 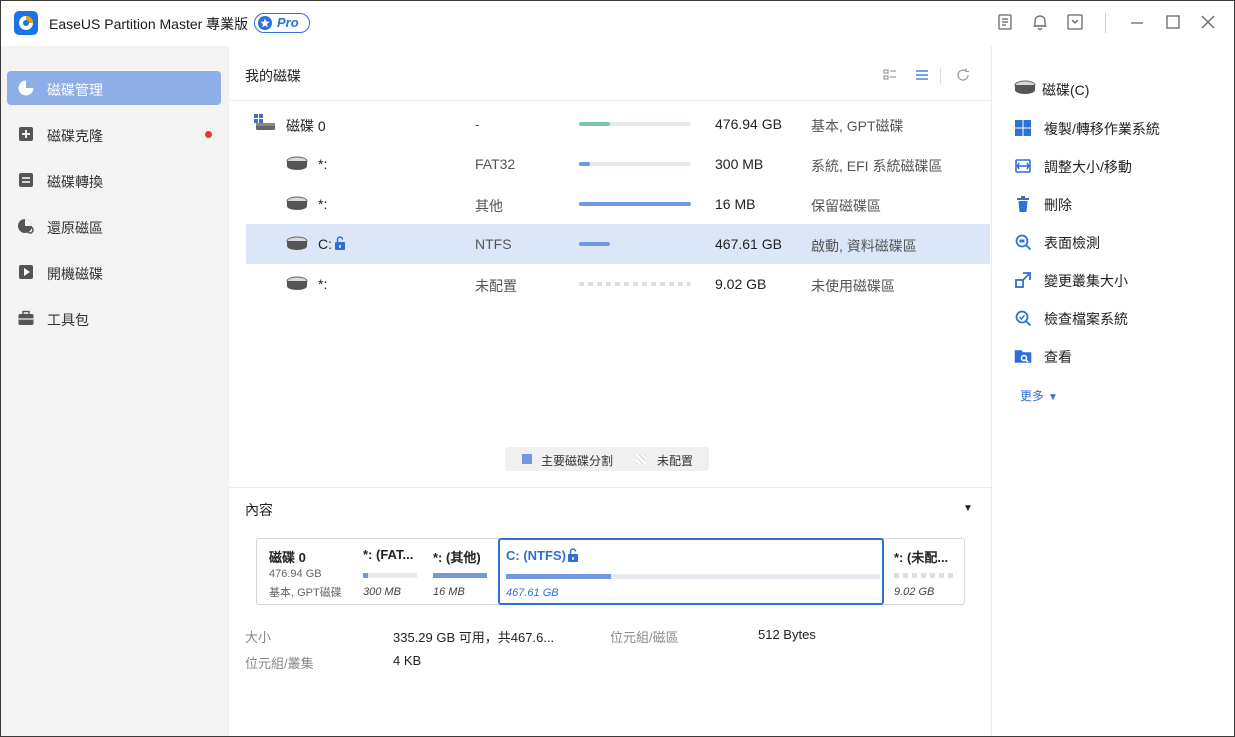 What do you see at coordinates (1006, 23) in the screenshot?
I see `notes-icon` at bounding box center [1006, 23].